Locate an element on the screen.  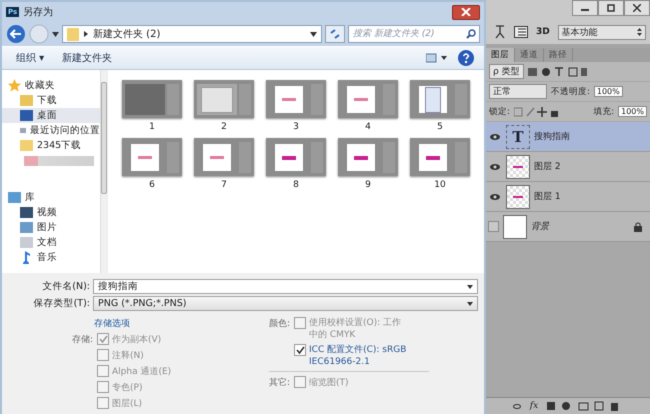
sidebar-item: 视频 is located at coordinates (51, 212).